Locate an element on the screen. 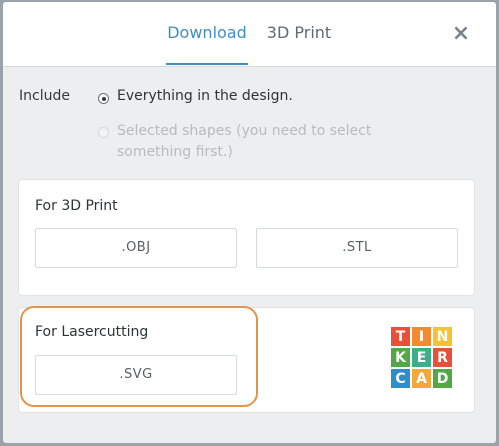 Image resolution: width=499 pixels, height=446 pixels. logo-letter: T is located at coordinates (400, 336).